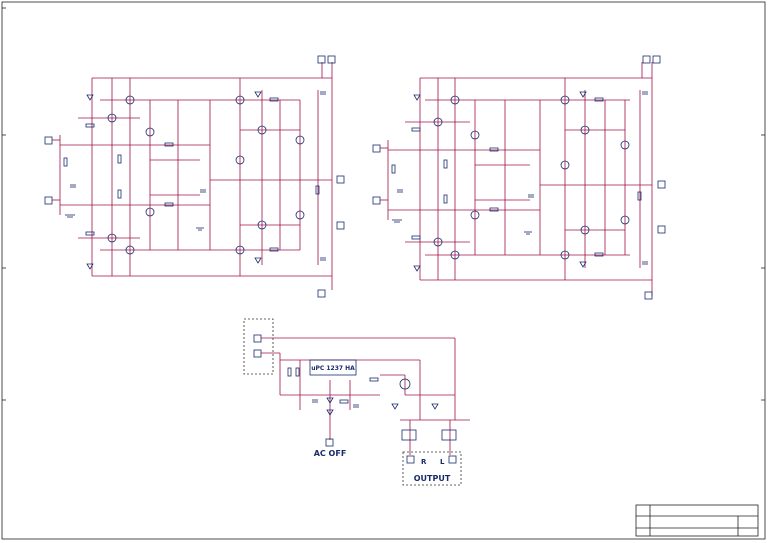  What do you see at coordinates (424, 462) in the screenshot?
I see `output-r-label: R` at bounding box center [424, 462].